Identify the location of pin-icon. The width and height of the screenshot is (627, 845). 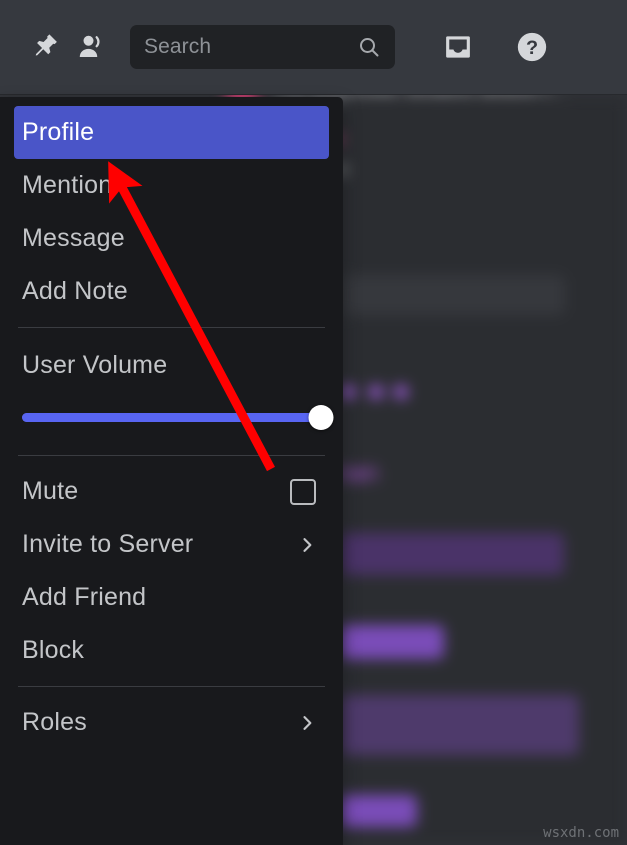
(45, 47).